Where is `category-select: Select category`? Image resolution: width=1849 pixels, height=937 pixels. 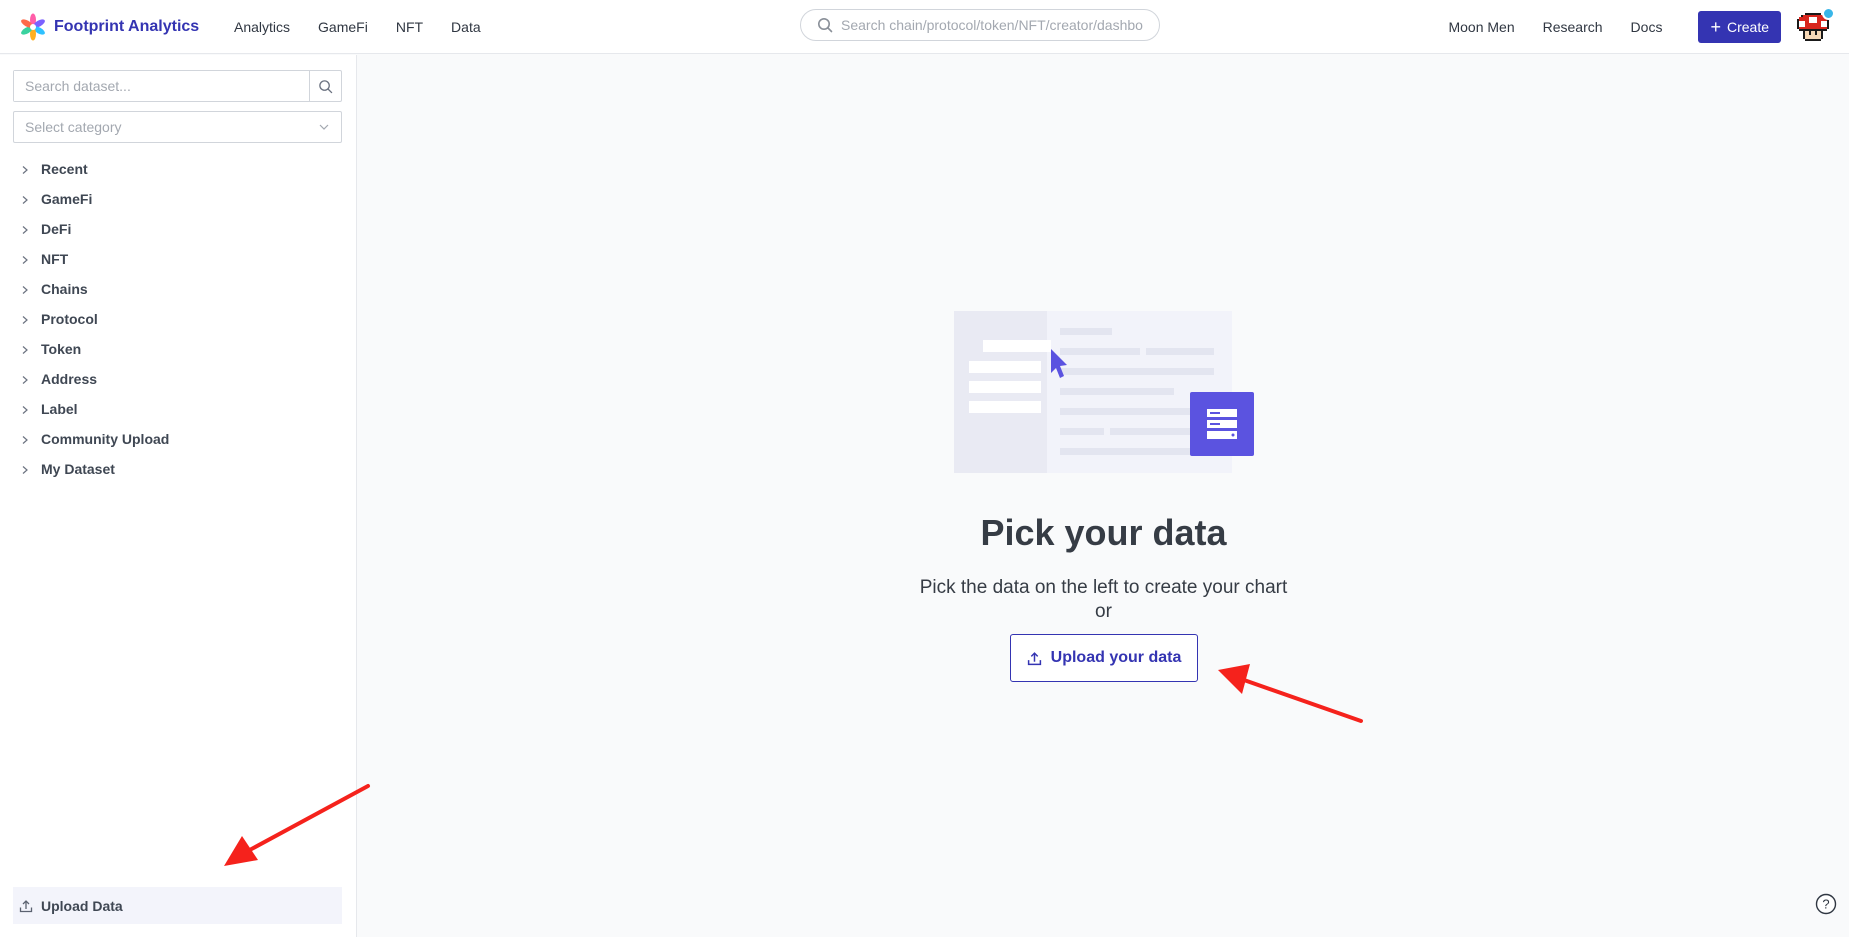 category-select: Select category is located at coordinates (177, 127).